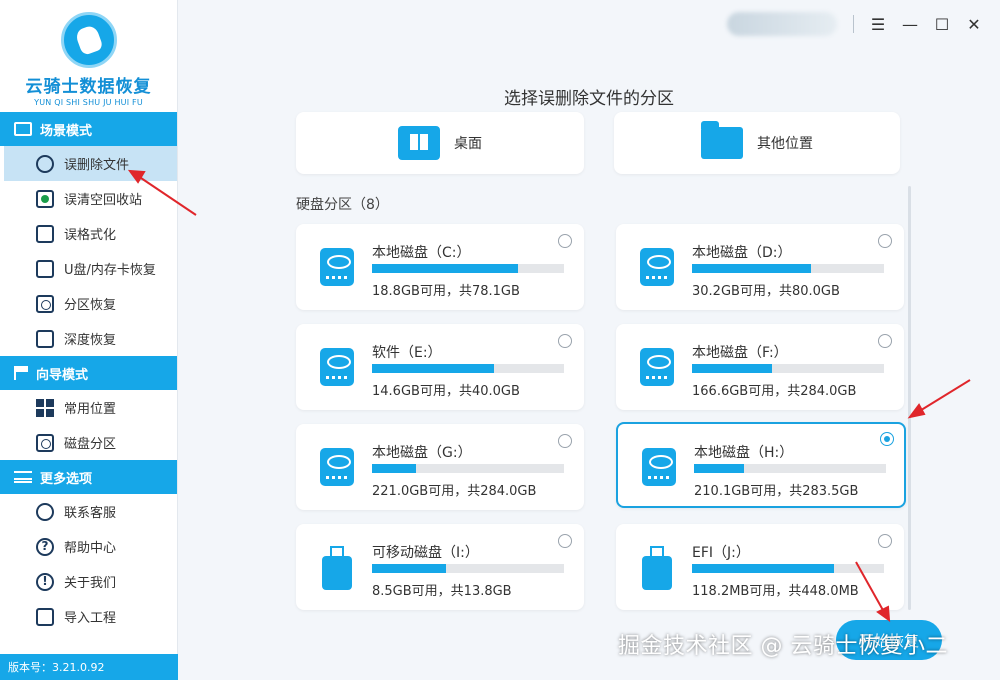  I want to click on close-icon: ✕, so click(974, 24).